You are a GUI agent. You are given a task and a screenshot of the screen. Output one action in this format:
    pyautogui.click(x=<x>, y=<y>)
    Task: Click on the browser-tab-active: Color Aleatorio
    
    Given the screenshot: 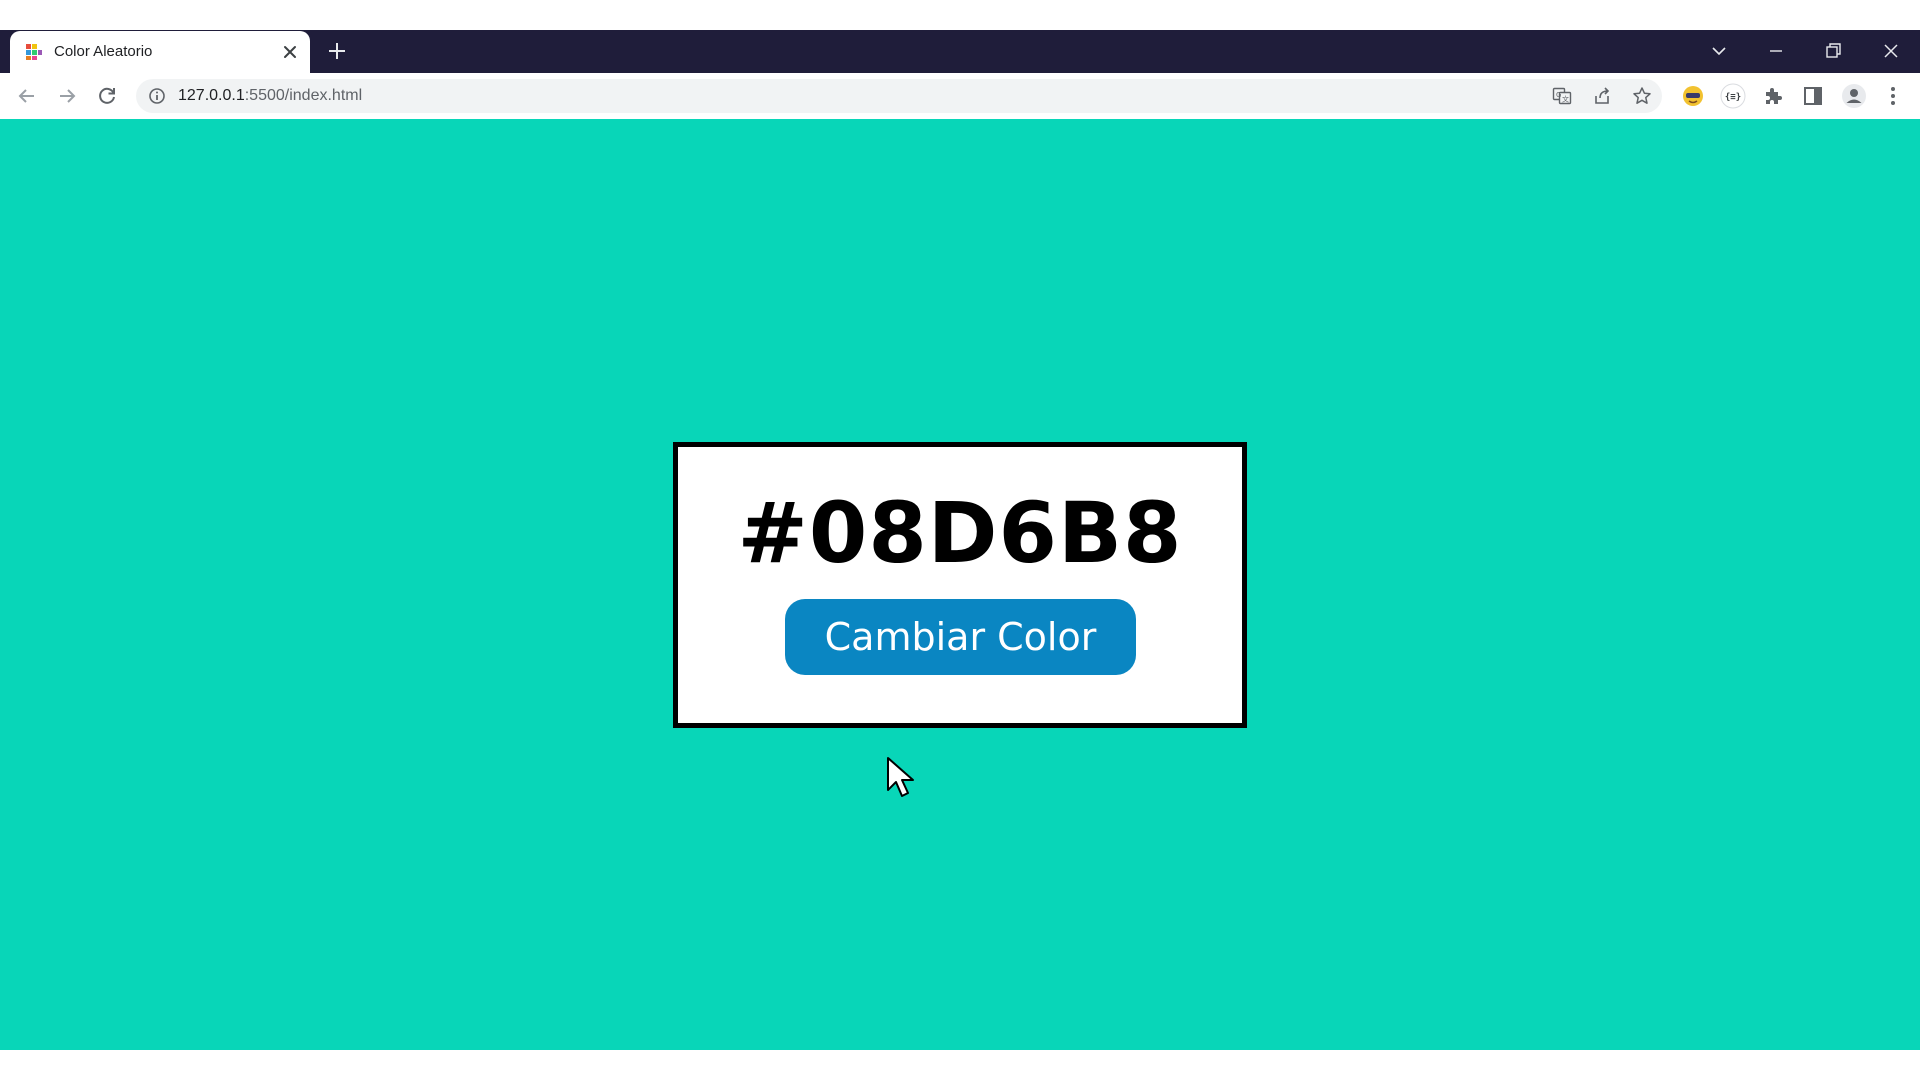 What is the action you would take?
    pyautogui.click(x=160, y=52)
    